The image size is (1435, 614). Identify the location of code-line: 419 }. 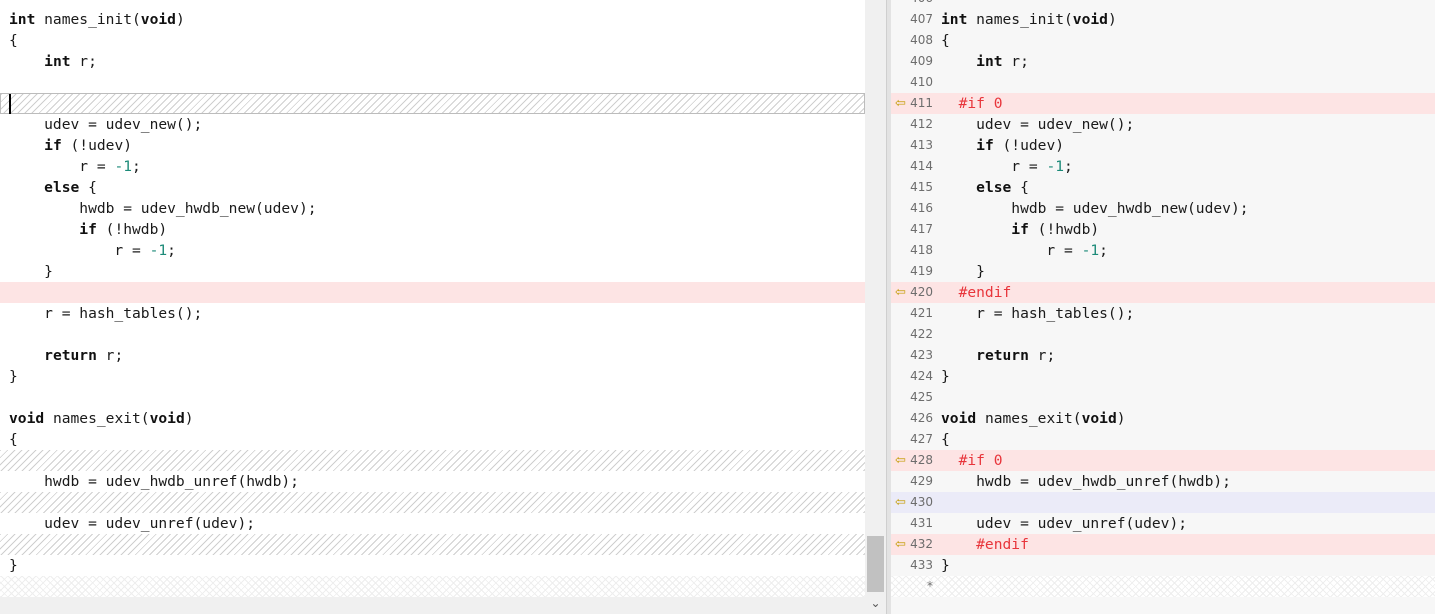
(1163, 271).